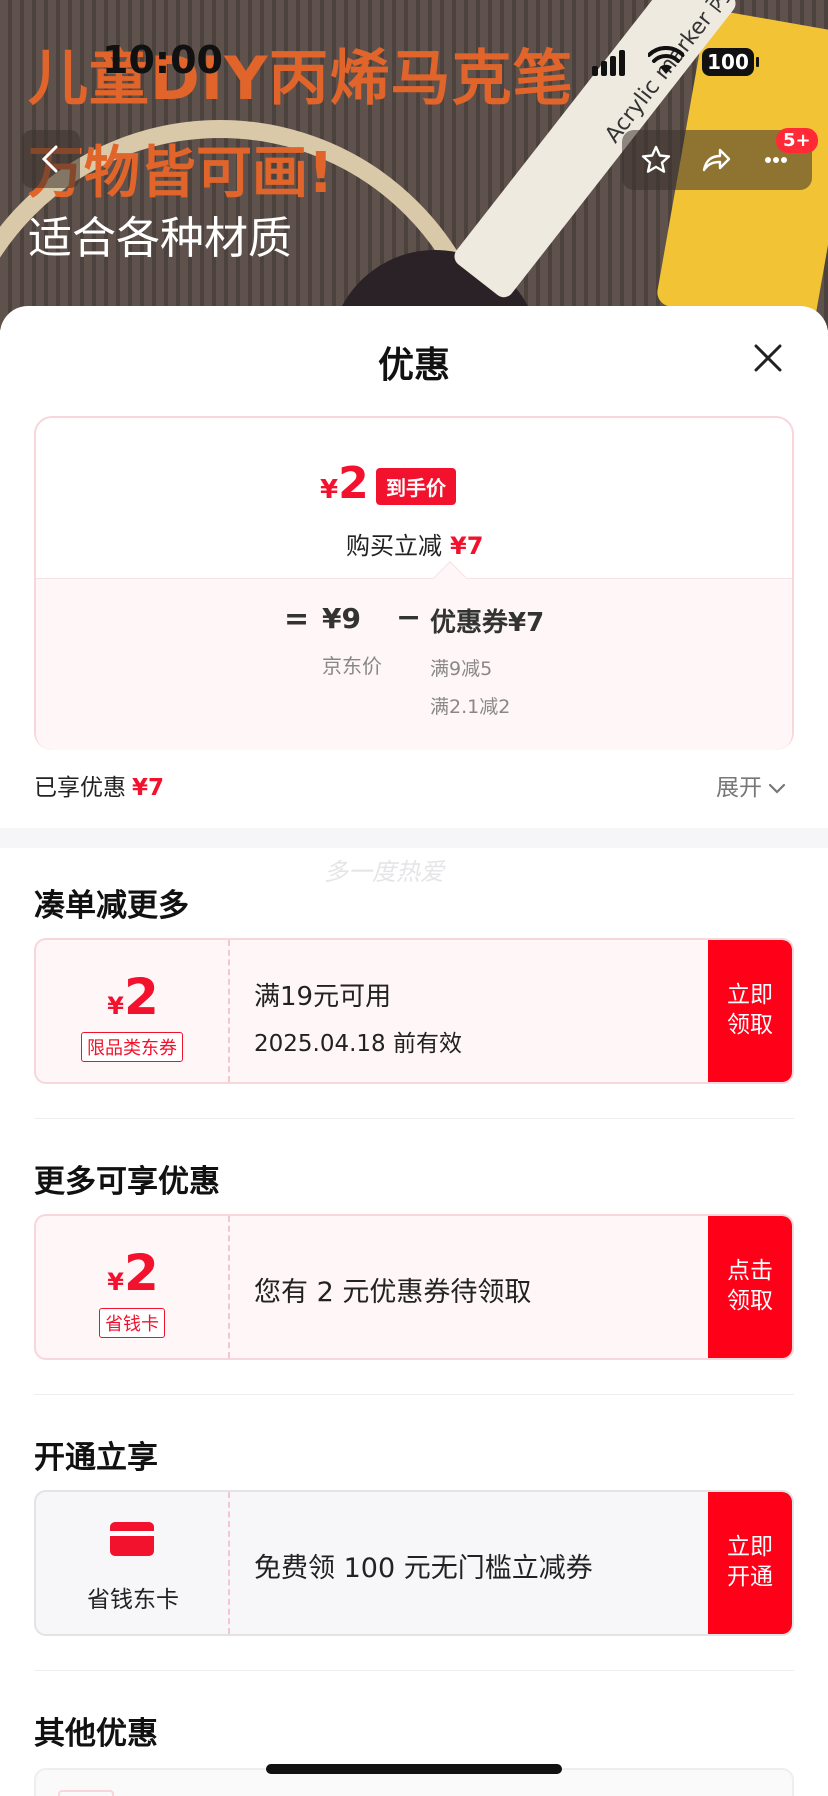 Image resolution: width=828 pixels, height=1796 pixels. What do you see at coordinates (127, 1182) in the screenshot?
I see `section-title-more: 更多可享优惠` at bounding box center [127, 1182].